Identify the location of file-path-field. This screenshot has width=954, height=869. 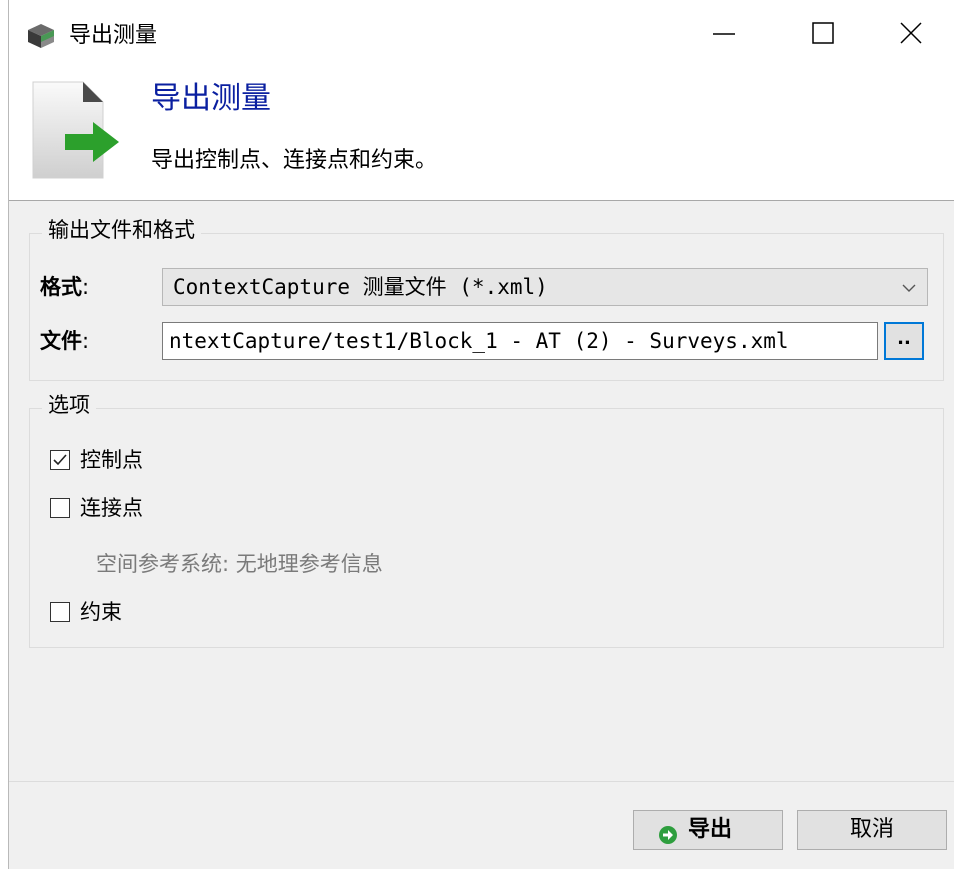
(520, 341).